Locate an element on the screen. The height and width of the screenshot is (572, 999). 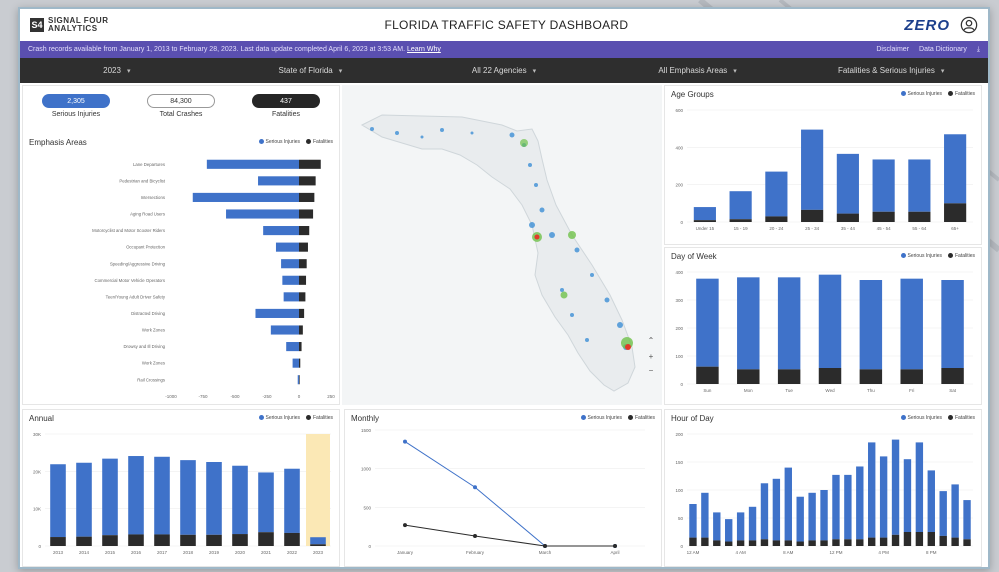
x-tick-label: 2019 is located at coordinates (214, 552).